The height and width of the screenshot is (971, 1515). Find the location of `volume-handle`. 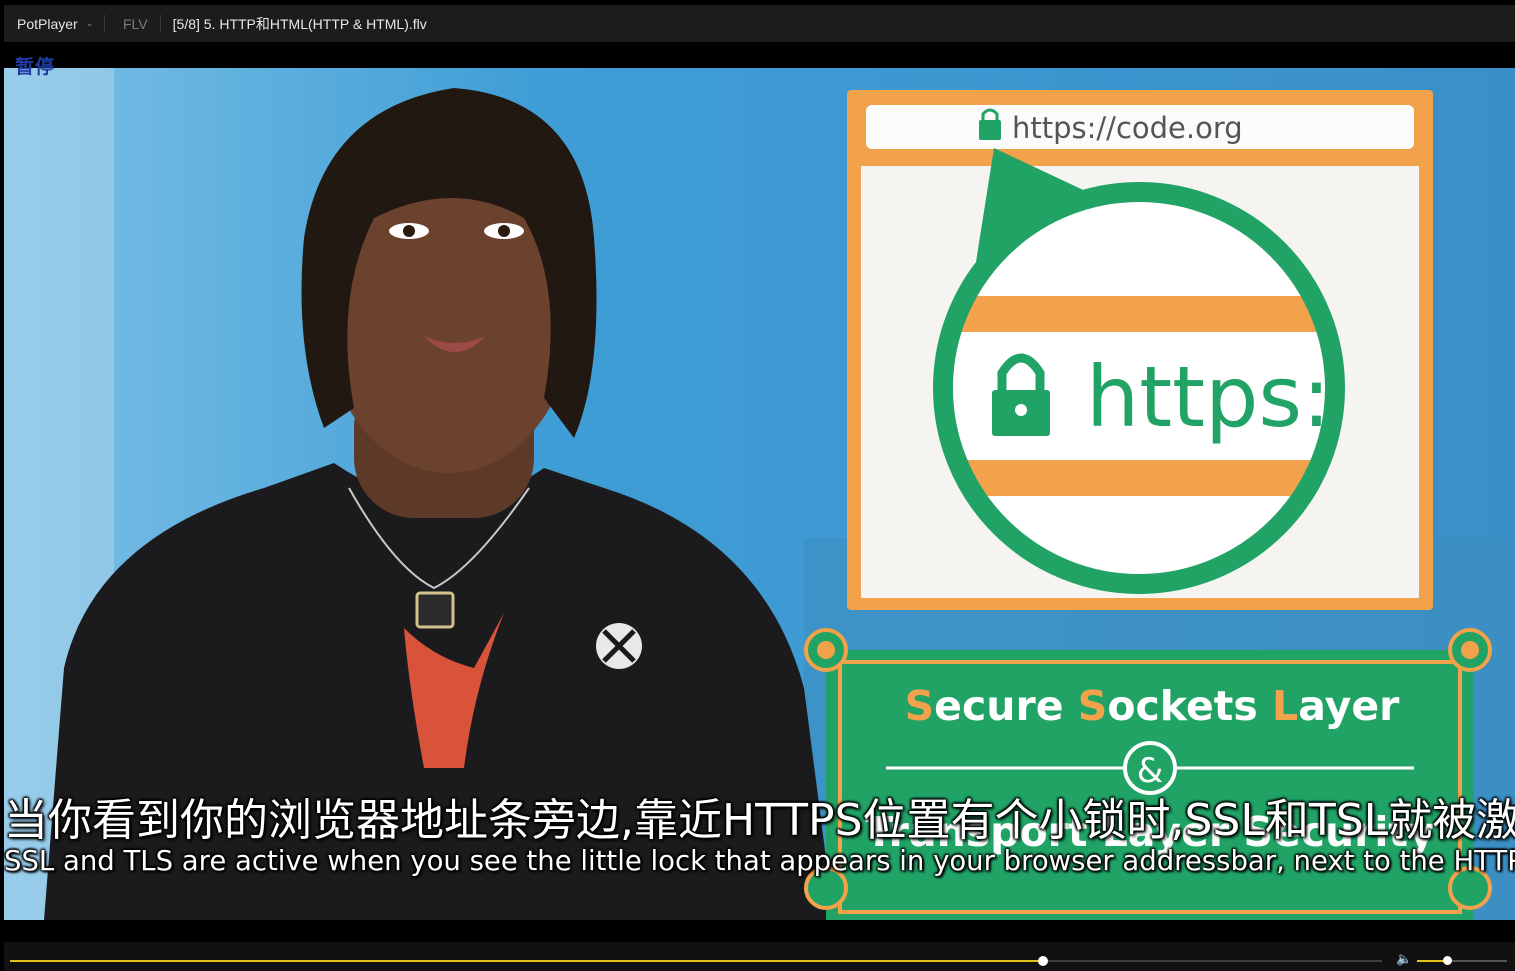

volume-handle is located at coordinates (1447, 960).